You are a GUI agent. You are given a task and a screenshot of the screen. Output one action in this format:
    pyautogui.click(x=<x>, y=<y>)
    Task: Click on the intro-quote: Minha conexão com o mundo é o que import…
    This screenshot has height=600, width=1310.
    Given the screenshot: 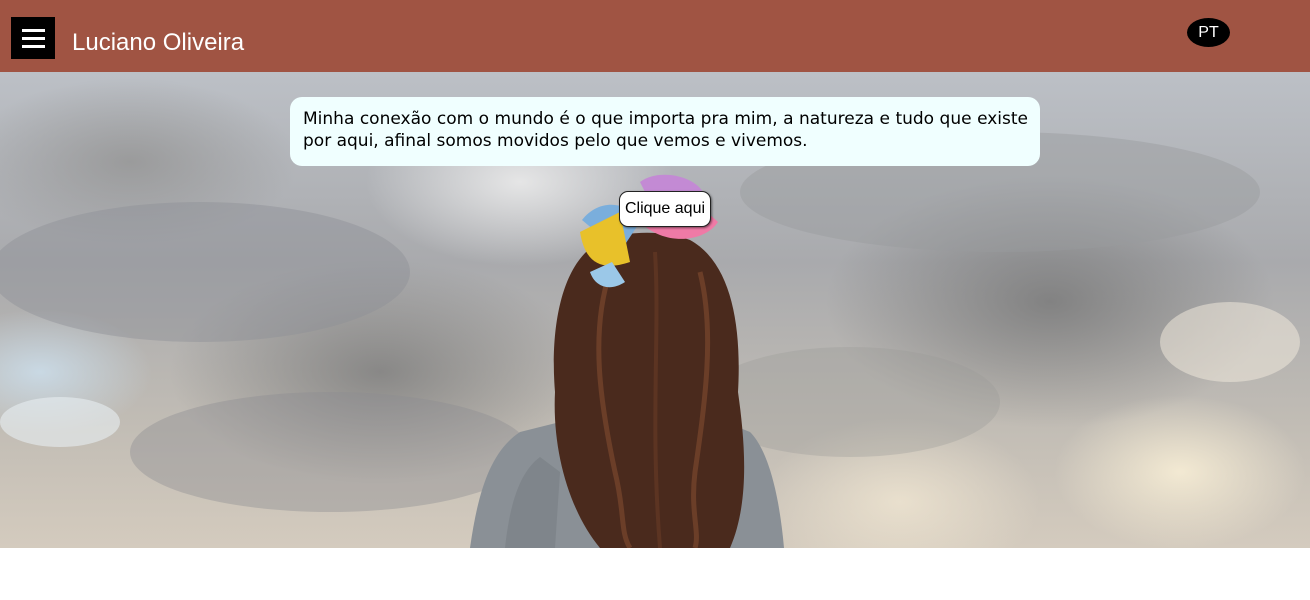 What is the action you would take?
    pyautogui.click(x=665, y=131)
    